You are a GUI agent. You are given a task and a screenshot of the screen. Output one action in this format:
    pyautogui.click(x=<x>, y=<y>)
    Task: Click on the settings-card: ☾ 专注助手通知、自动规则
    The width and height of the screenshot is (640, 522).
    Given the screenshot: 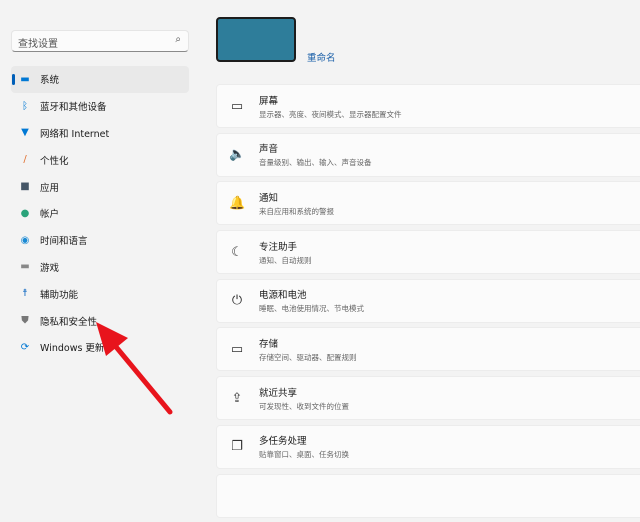 What is the action you would take?
    pyautogui.click(x=428, y=252)
    